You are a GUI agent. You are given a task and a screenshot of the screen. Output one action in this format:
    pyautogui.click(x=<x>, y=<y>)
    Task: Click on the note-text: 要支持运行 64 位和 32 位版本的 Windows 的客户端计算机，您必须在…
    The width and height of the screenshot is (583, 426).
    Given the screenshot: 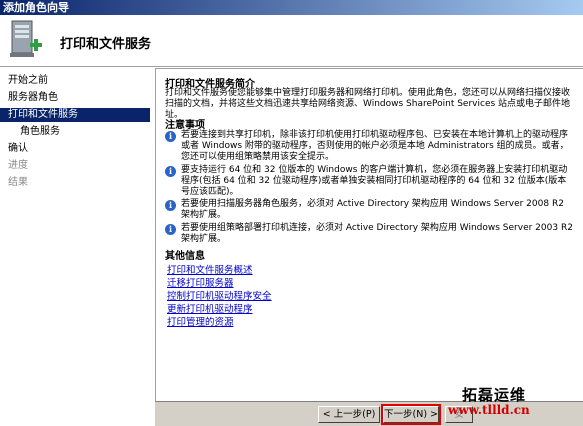 What is the action you would take?
    pyautogui.click(x=374, y=181)
    